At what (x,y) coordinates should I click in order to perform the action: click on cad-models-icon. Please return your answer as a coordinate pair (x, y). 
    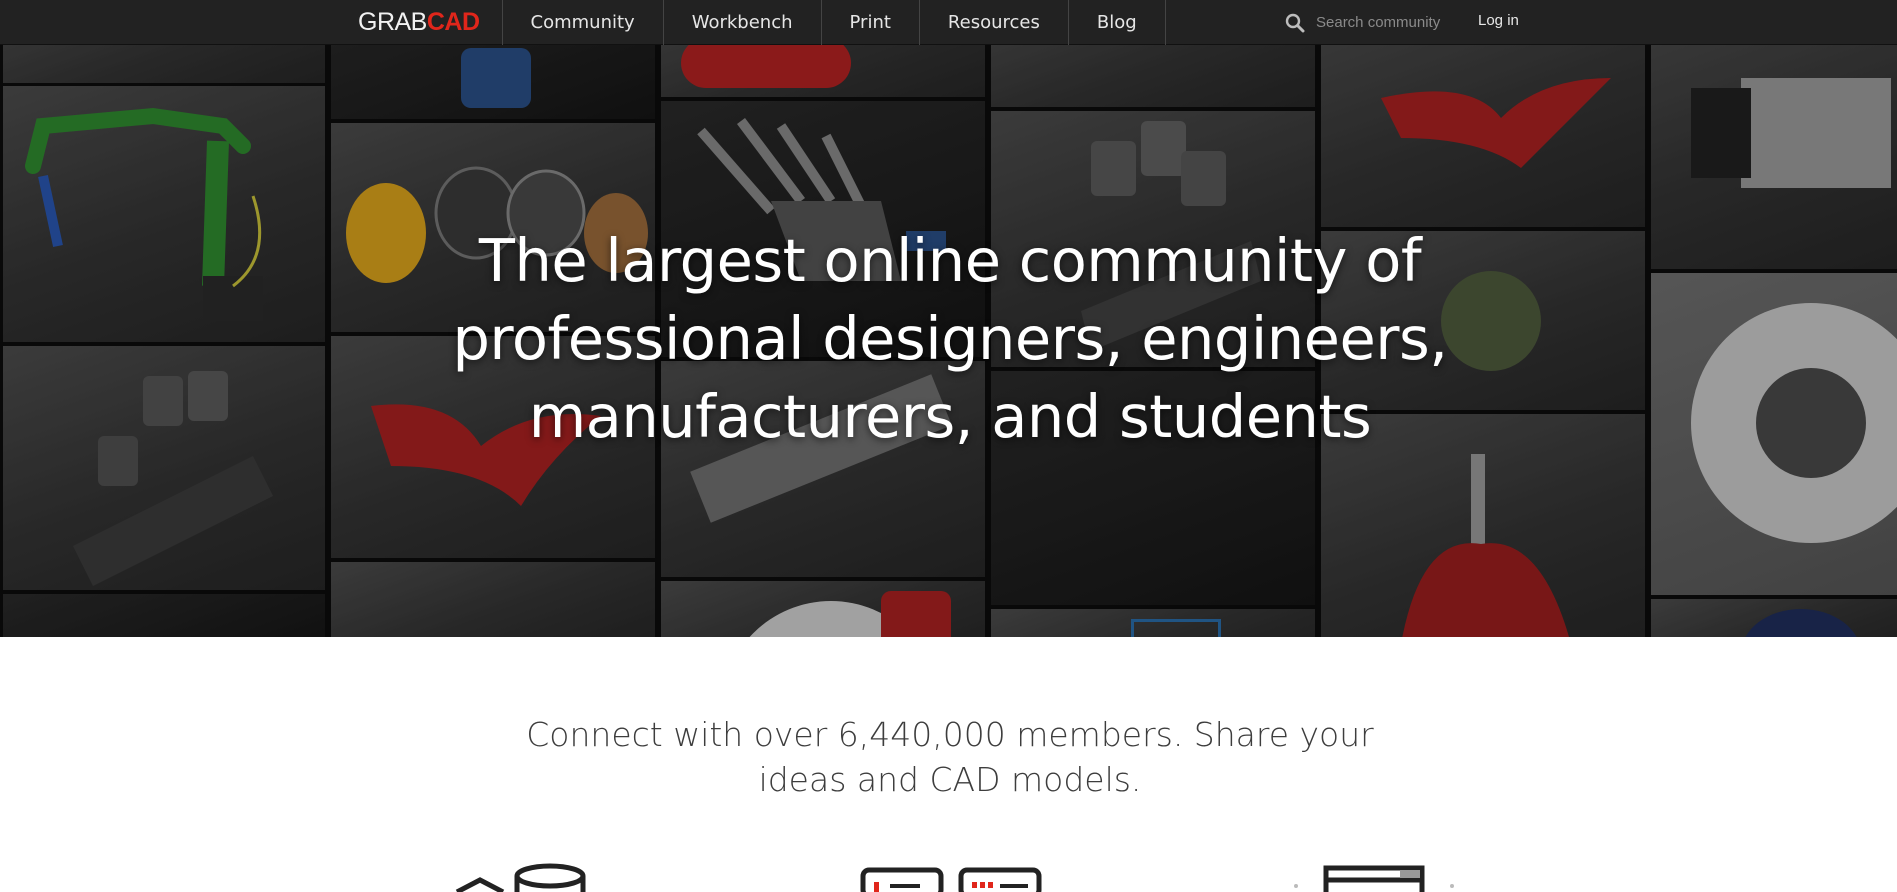
    Looking at the image, I should click on (520, 877).